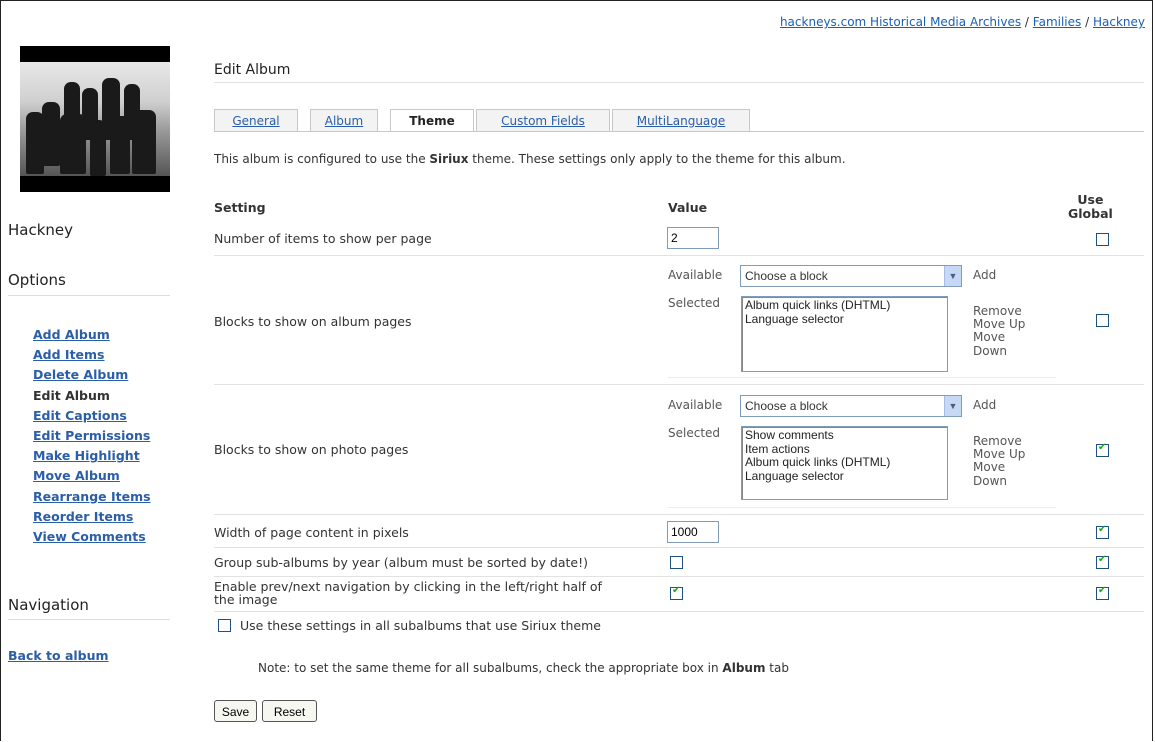  Describe the element at coordinates (1102, 320) in the screenshot. I see `use-global-album-blocks-checkbox` at that location.